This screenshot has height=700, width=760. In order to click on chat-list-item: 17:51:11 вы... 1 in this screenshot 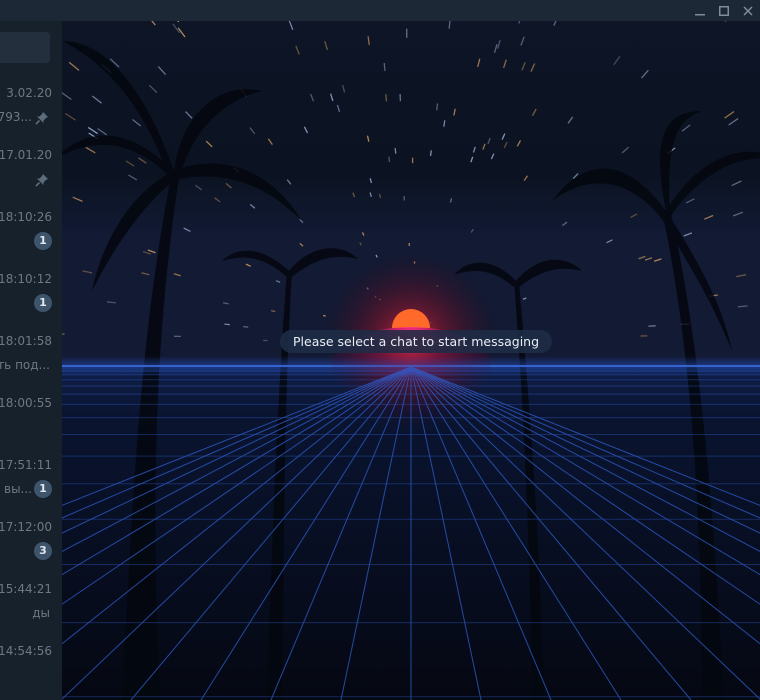, I will do `click(31, 489)`.